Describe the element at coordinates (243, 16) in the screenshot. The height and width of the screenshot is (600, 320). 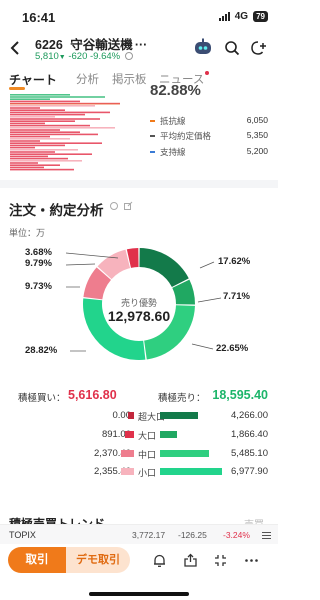
I see `status-indicators: 4G 79` at that location.